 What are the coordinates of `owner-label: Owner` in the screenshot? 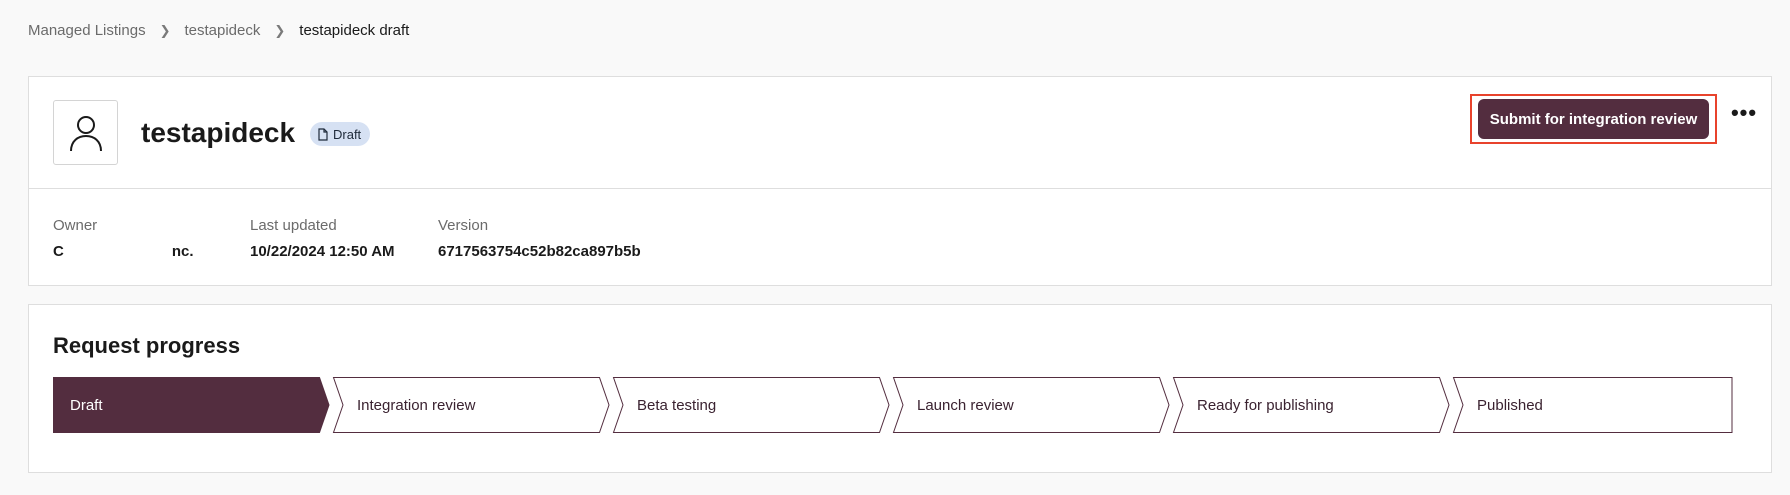 It's located at (75, 225).